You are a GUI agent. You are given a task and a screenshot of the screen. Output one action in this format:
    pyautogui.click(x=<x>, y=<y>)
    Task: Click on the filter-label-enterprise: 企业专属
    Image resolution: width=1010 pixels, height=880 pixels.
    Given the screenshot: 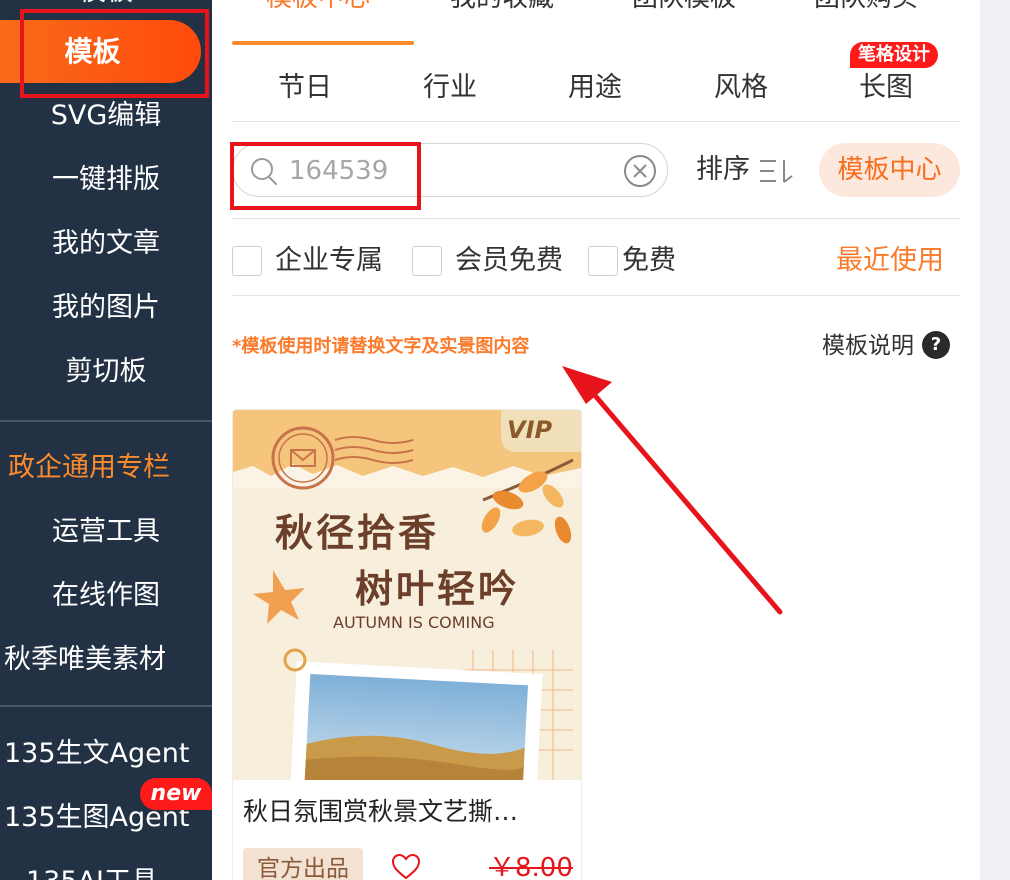 What is the action you would take?
    pyautogui.click(x=329, y=261)
    